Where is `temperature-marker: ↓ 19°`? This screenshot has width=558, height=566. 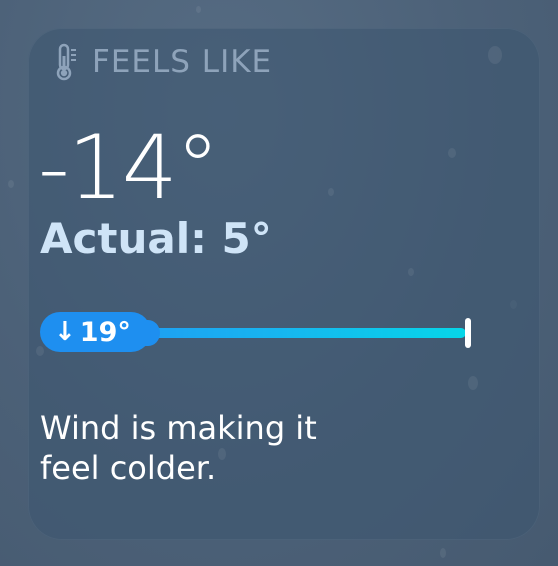 temperature-marker: ↓ 19° is located at coordinates (95, 332).